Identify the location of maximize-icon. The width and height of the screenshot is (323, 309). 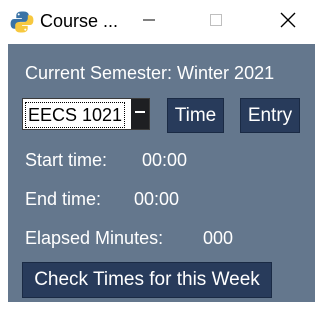
(216, 22).